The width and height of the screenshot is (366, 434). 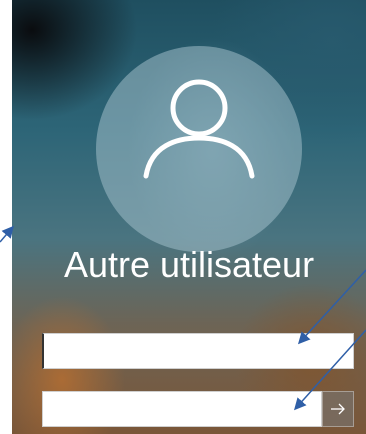 What do you see at coordinates (189, 264) in the screenshot?
I see `account-name: Autre utilisateur` at bounding box center [189, 264].